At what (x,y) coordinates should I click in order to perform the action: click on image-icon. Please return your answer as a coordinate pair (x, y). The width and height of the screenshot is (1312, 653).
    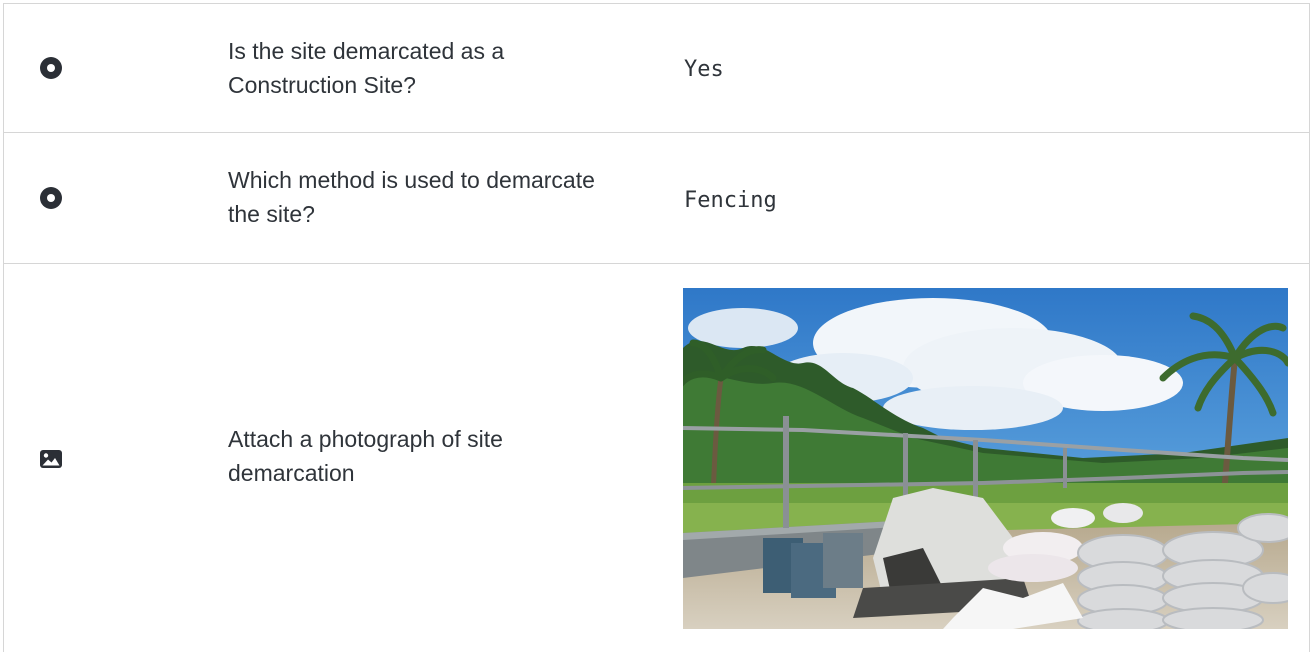
    Looking at the image, I should click on (51, 459).